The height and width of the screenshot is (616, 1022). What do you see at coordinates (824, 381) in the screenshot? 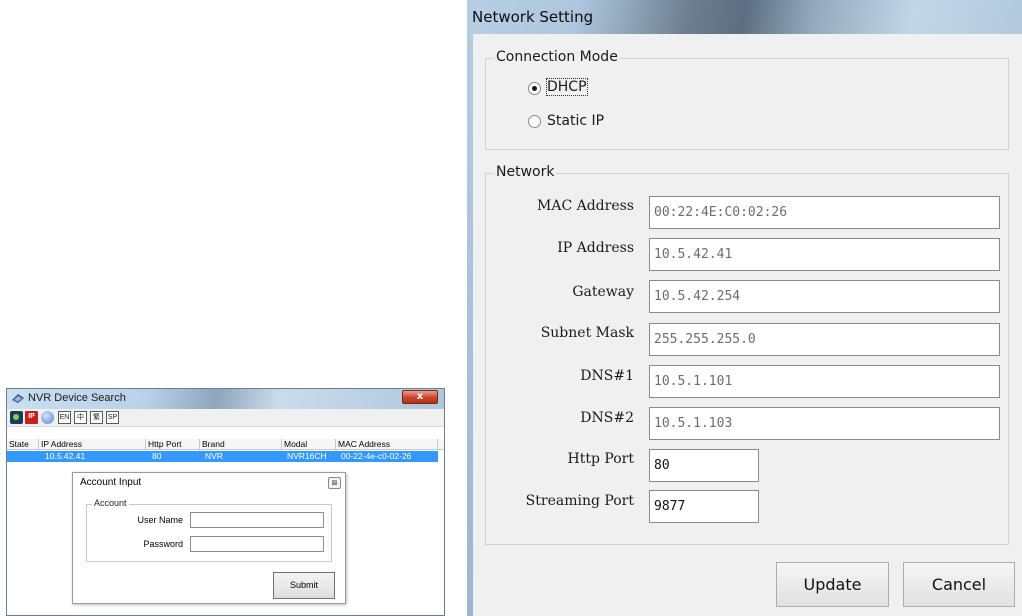
I see `dns1-field: 10.5.1.101` at bounding box center [824, 381].